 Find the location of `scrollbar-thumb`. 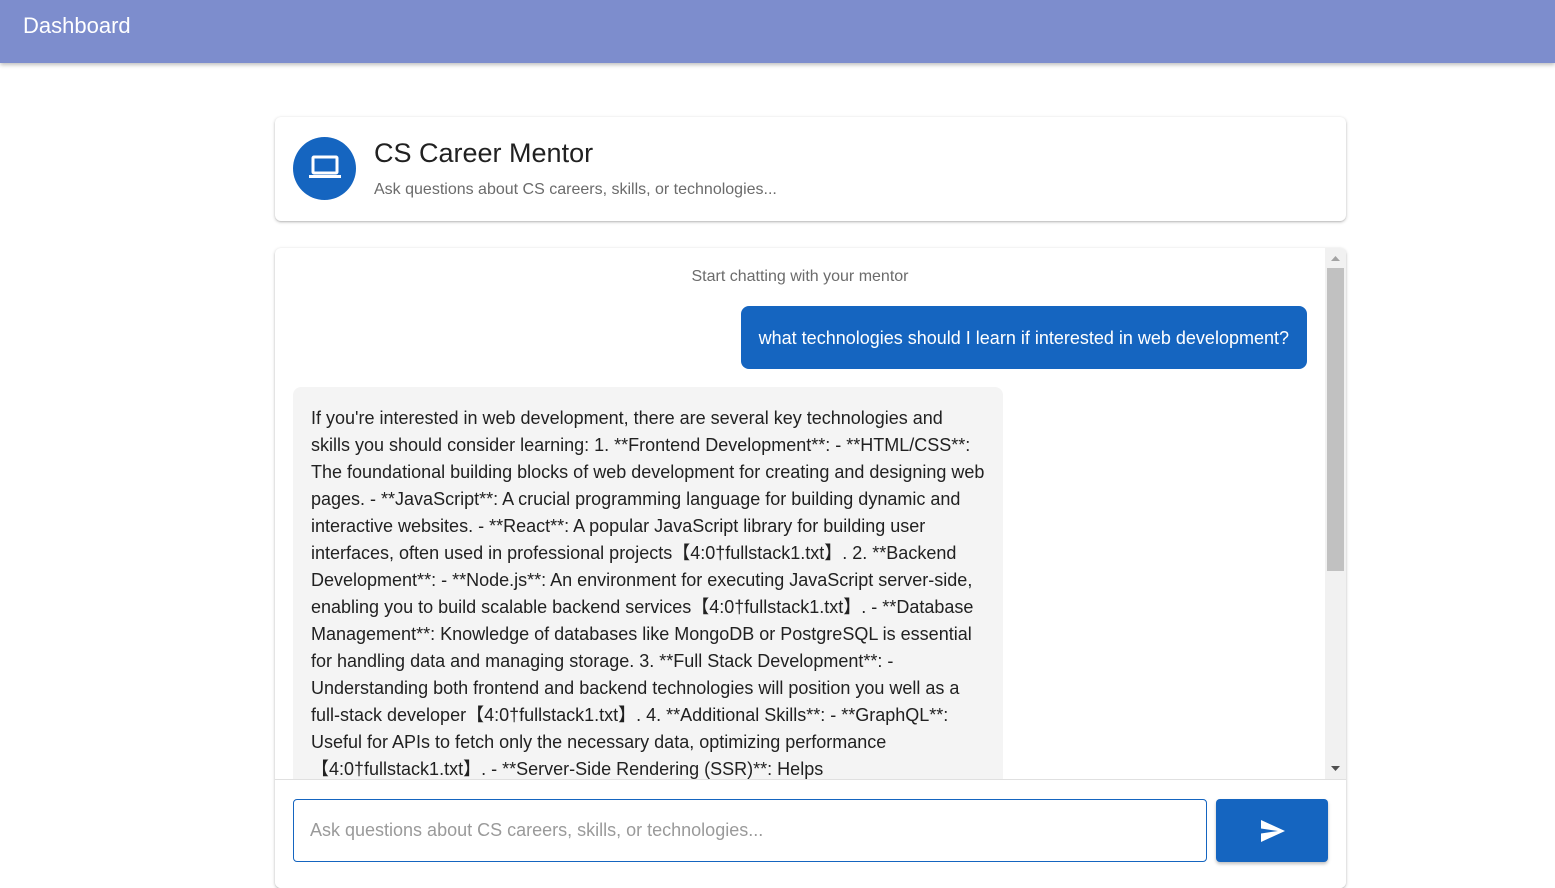

scrollbar-thumb is located at coordinates (1335, 419).